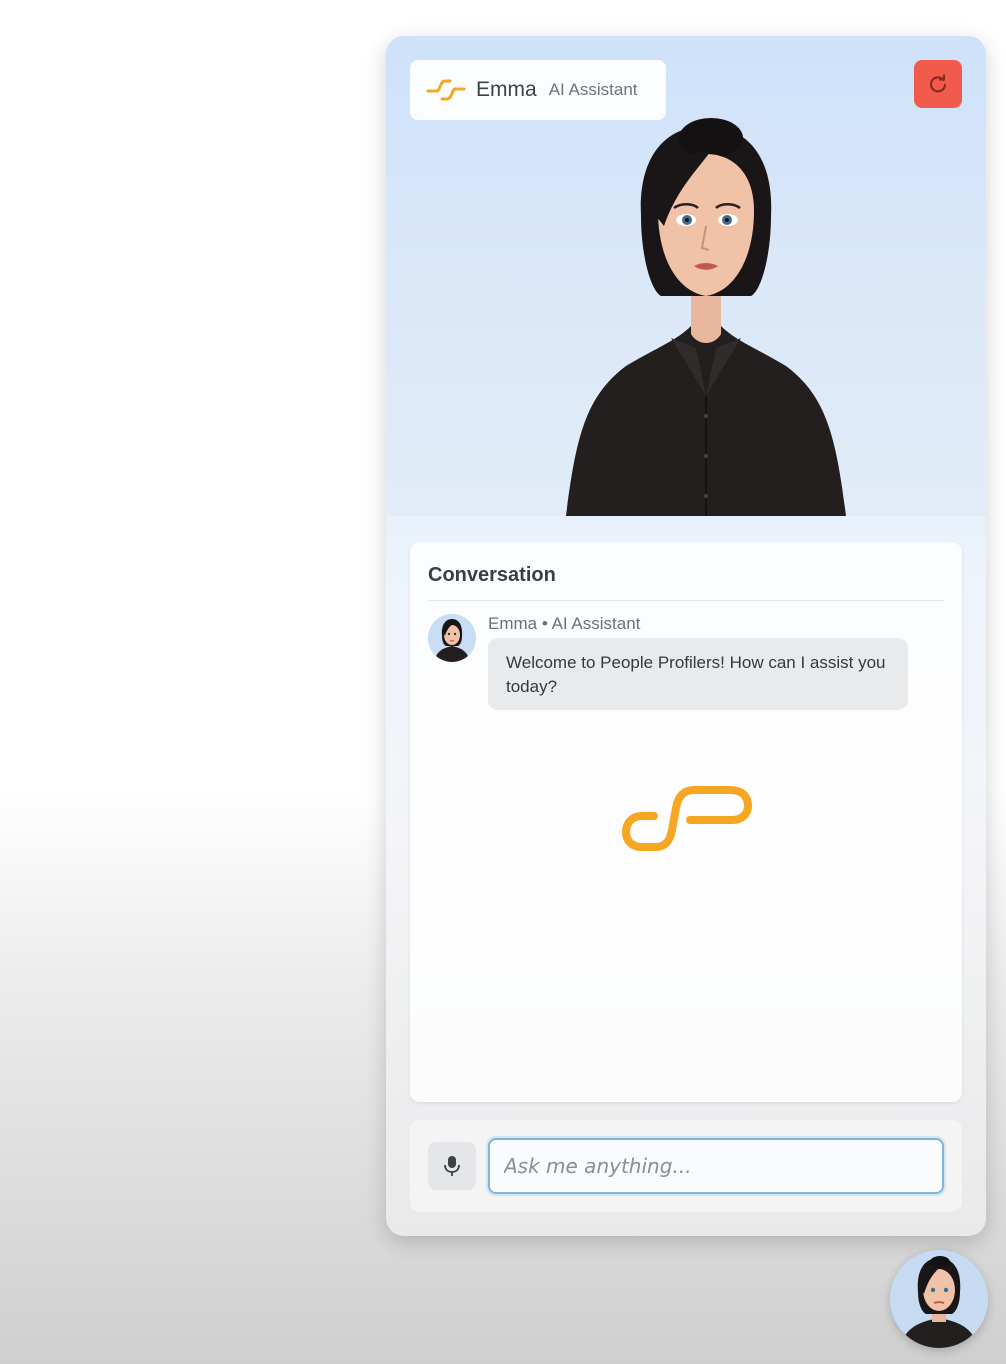 This screenshot has height=1364, width=1006. I want to click on reset-icon, so click(938, 83).